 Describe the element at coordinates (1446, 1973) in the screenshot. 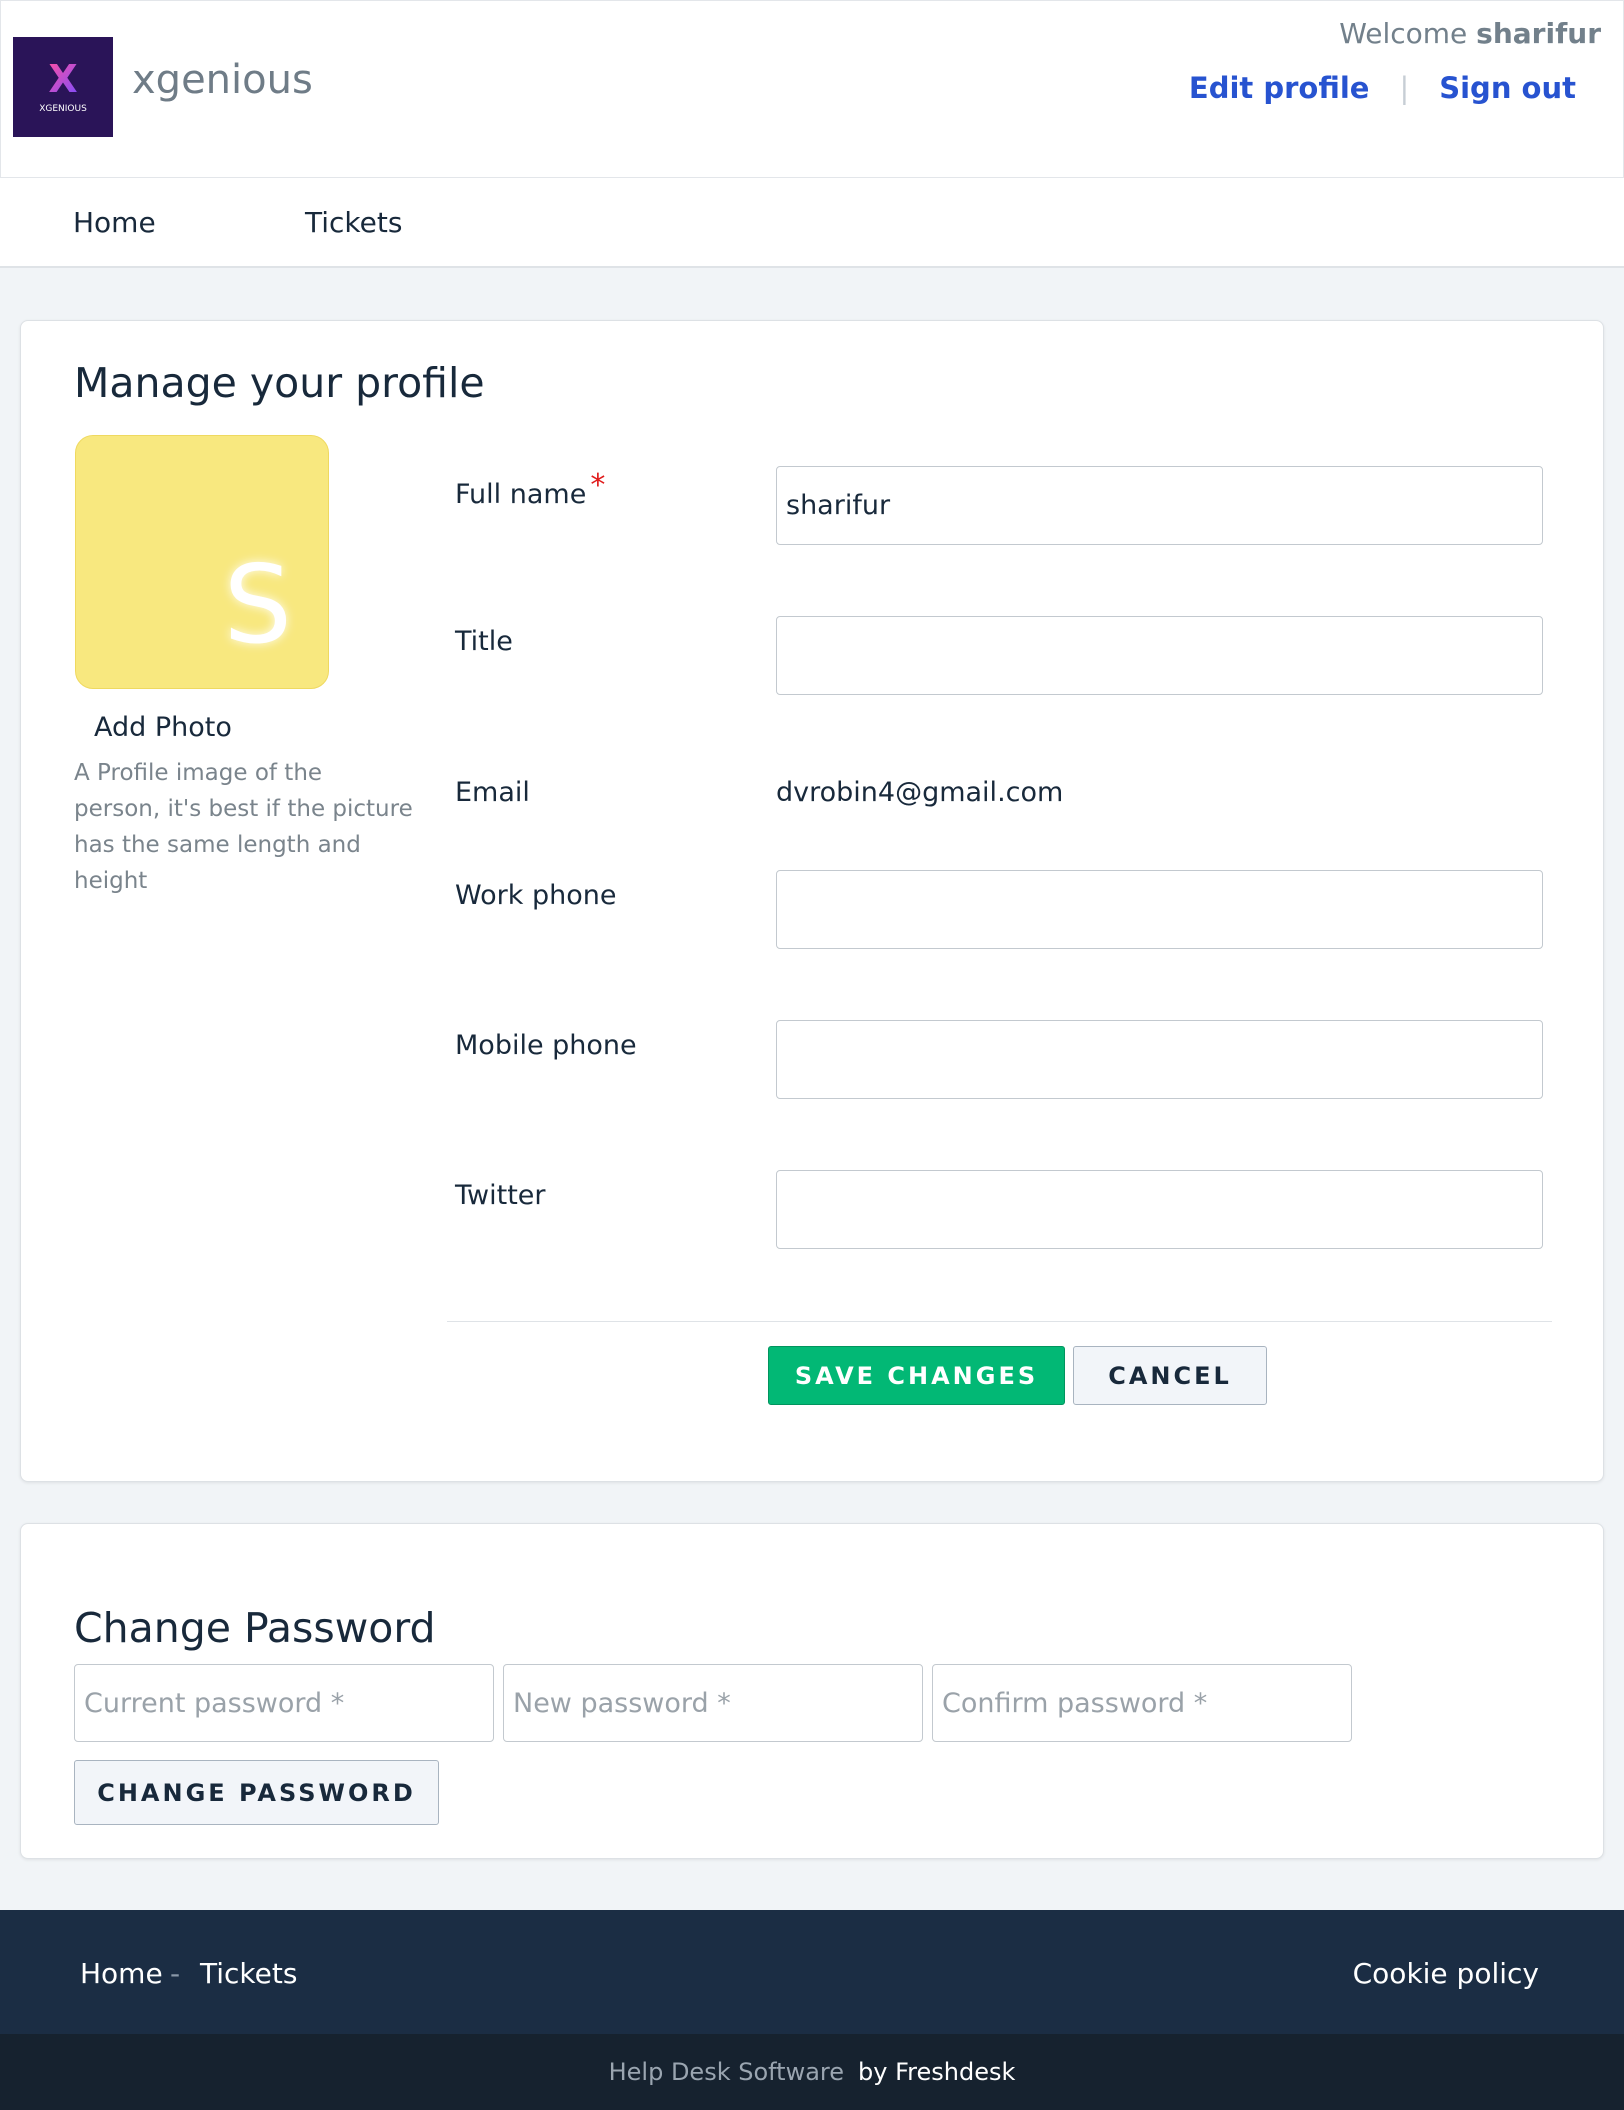

I see `cookie-policy-link: Cookie policy` at that location.